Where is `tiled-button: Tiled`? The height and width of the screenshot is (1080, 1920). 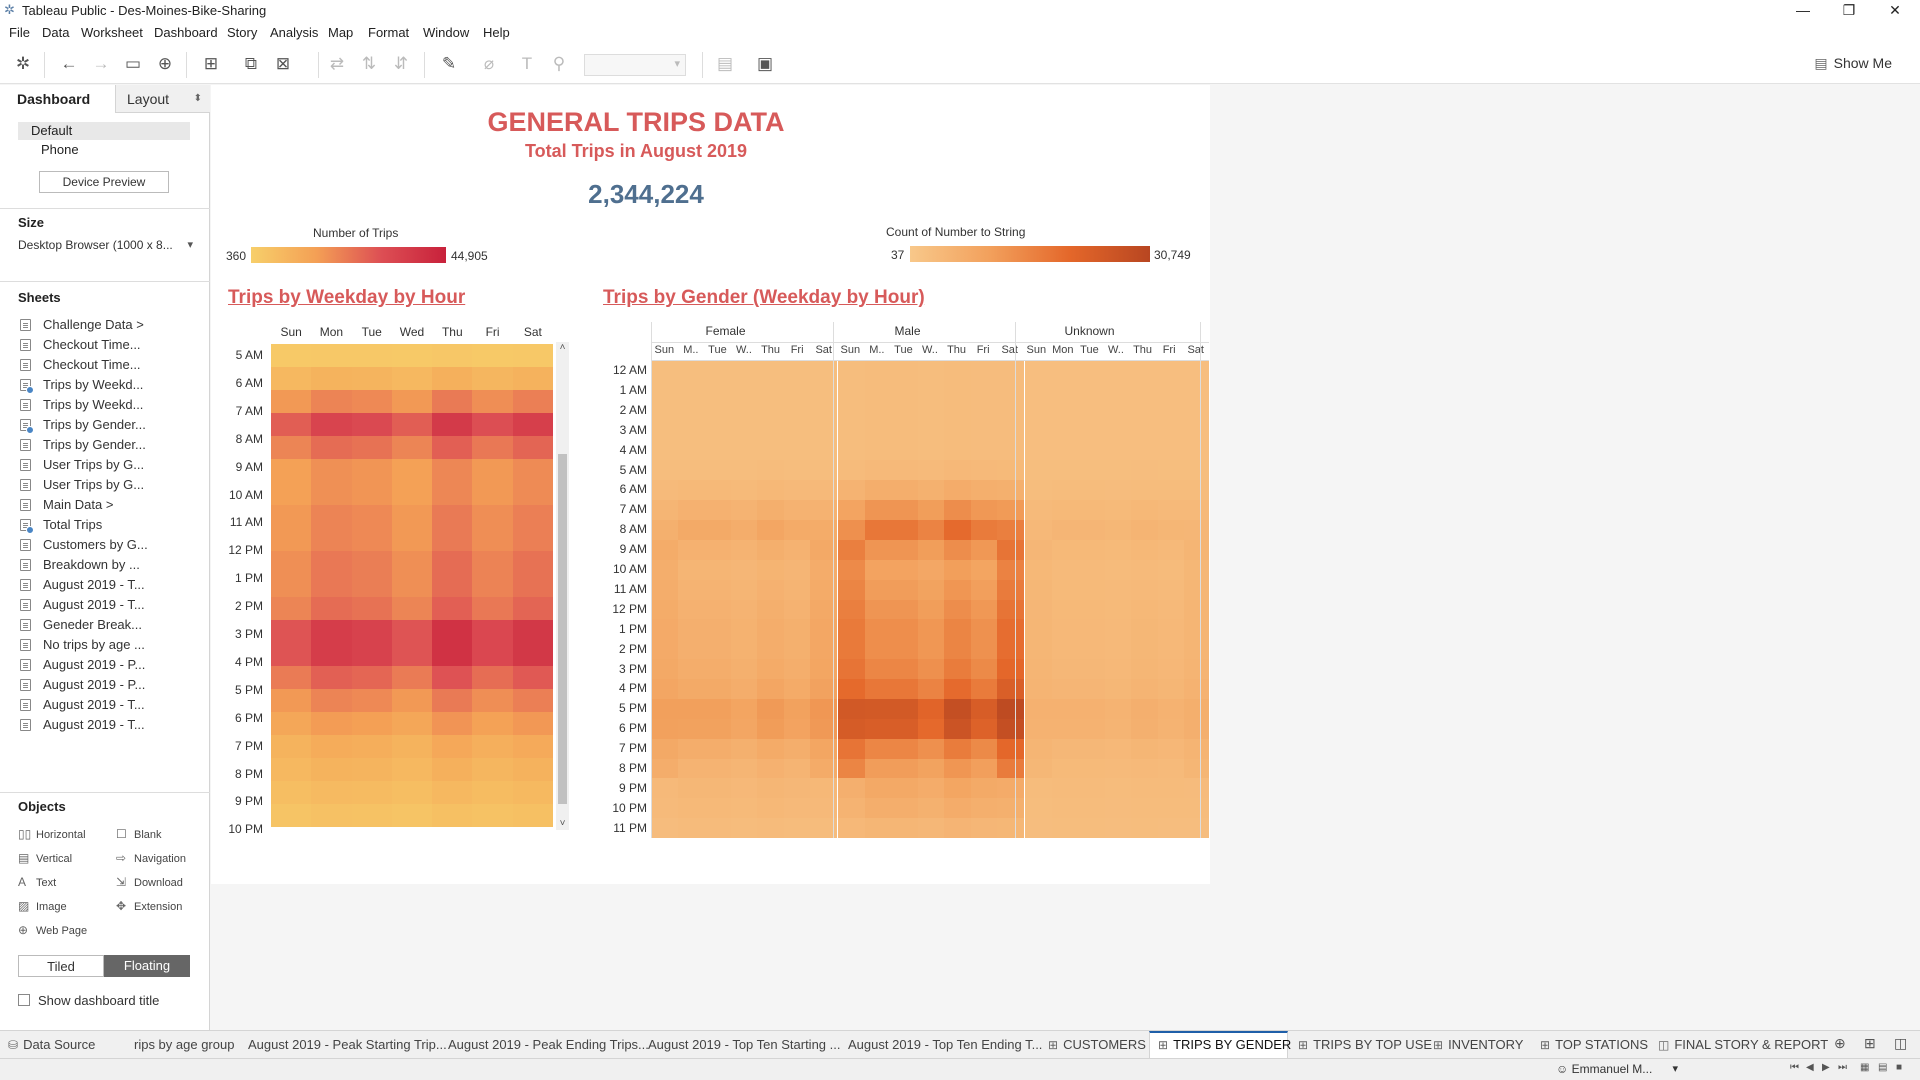
tiled-button: Tiled is located at coordinates (61, 966).